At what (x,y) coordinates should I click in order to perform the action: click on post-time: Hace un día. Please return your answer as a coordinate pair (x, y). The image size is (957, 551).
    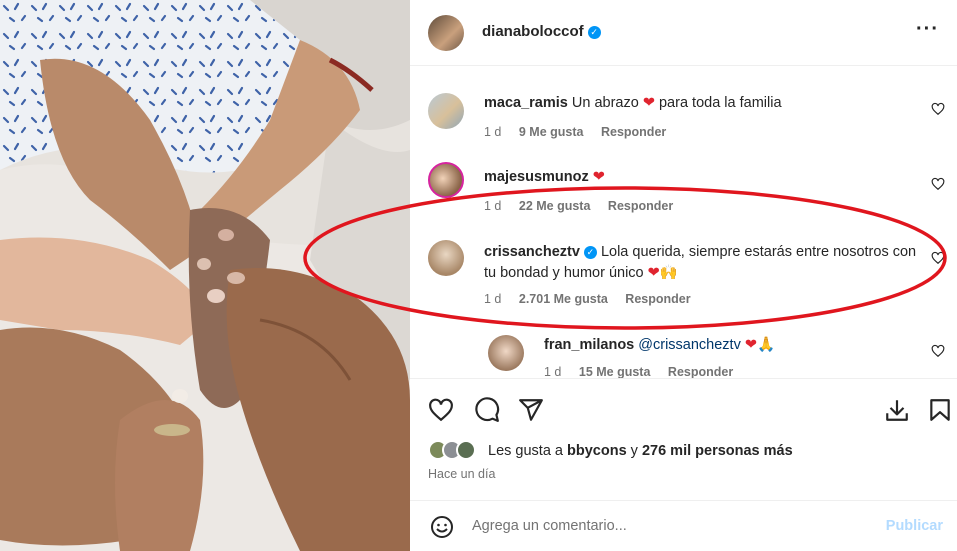
    Looking at the image, I should click on (462, 474).